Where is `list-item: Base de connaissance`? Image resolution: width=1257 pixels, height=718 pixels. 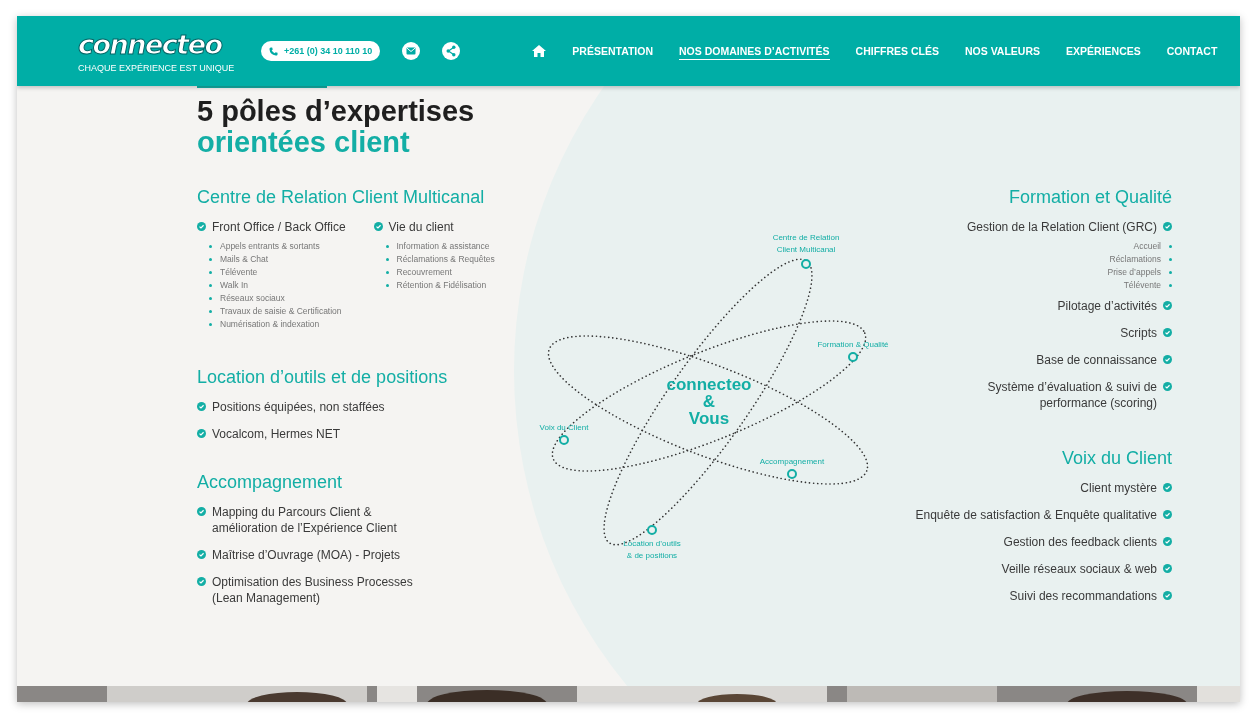 list-item: Base de connaissance is located at coordinates (1096, 360).